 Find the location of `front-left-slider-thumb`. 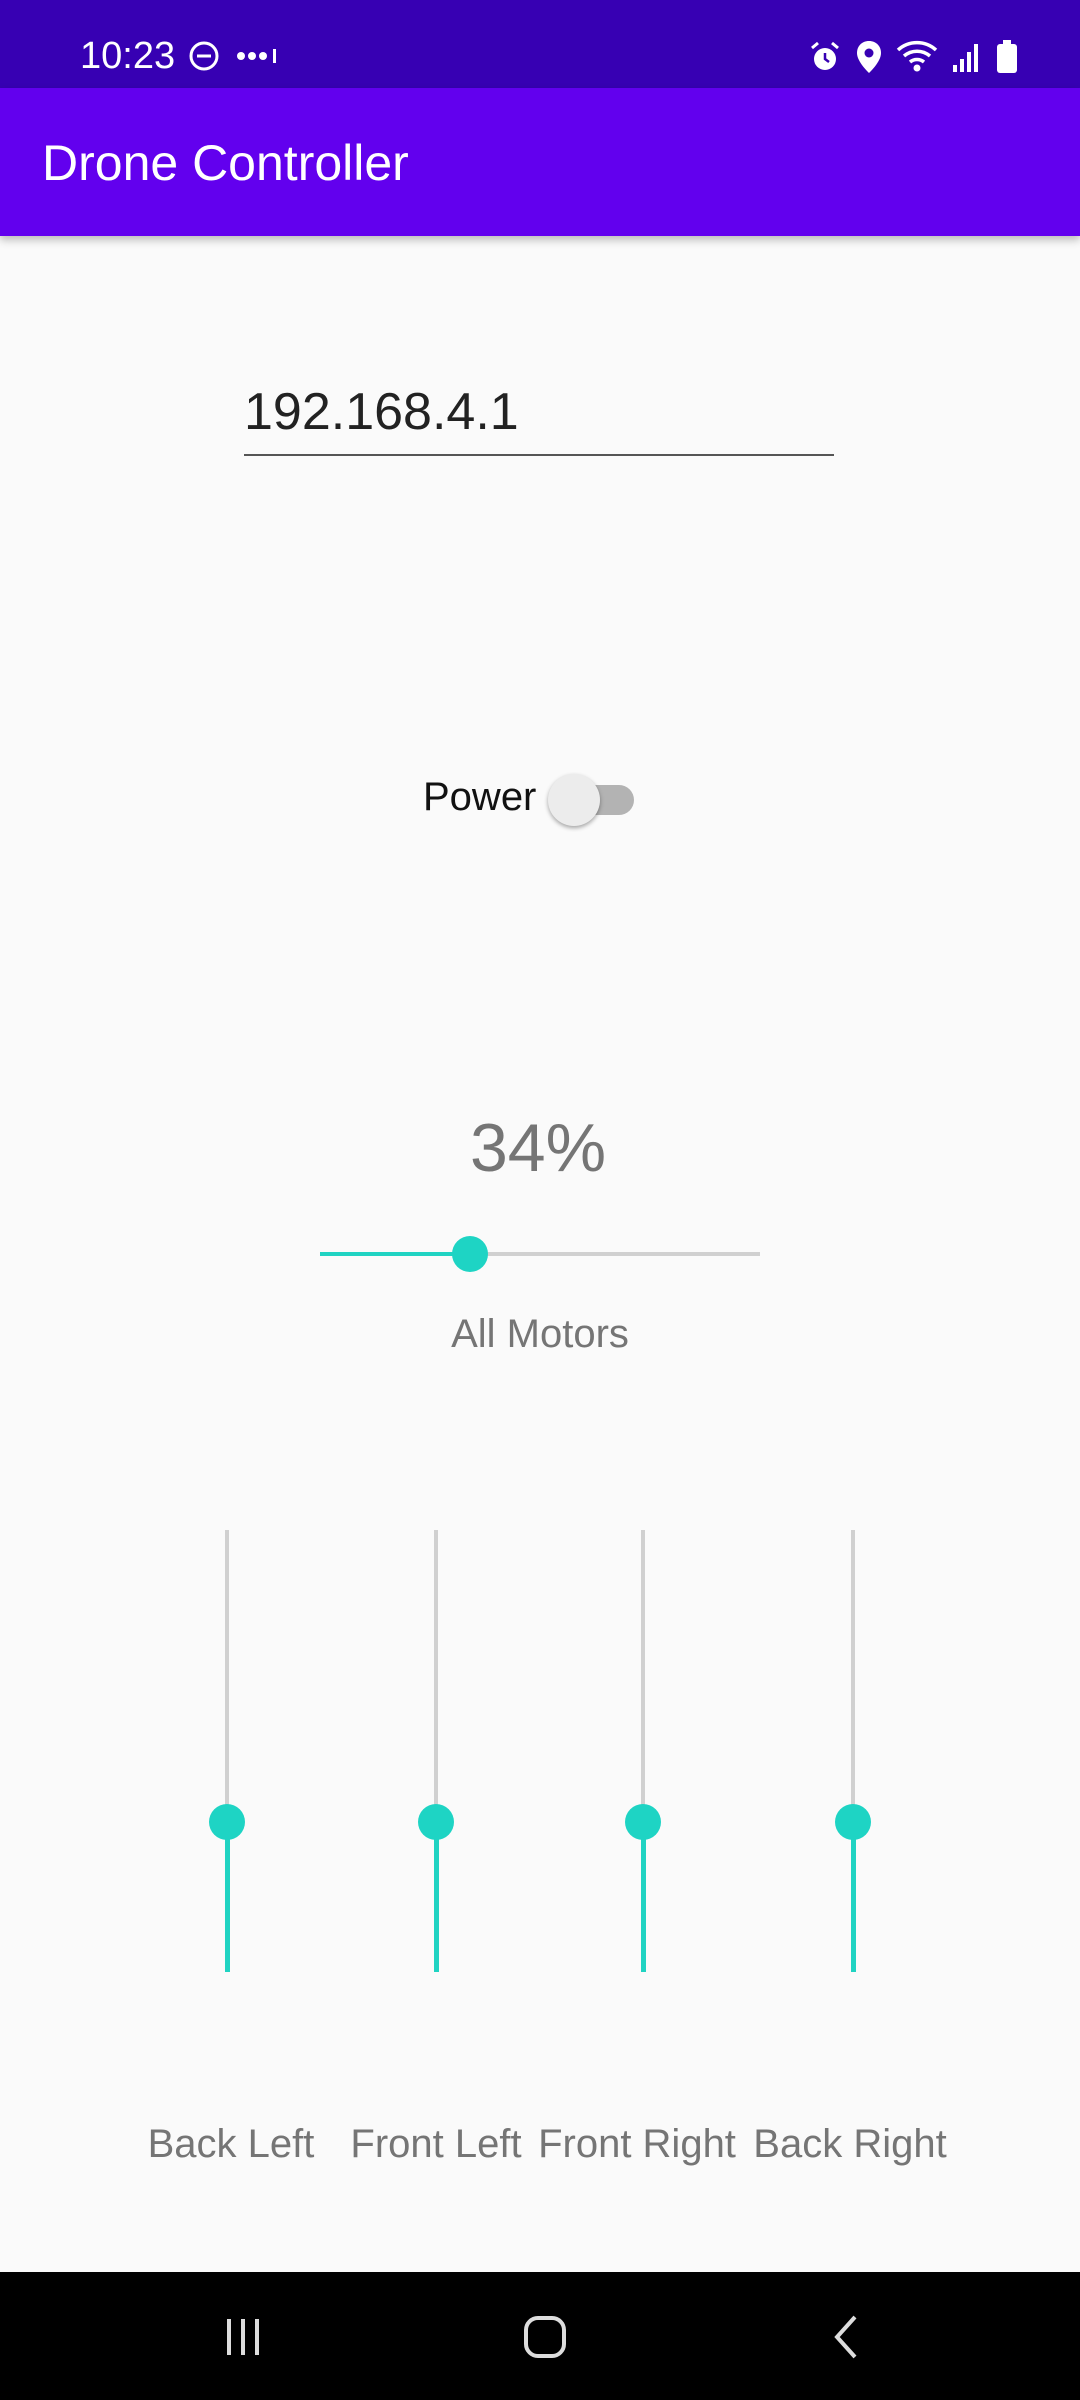

front-left-slider-thumb is located at coordinates (436, 1821).